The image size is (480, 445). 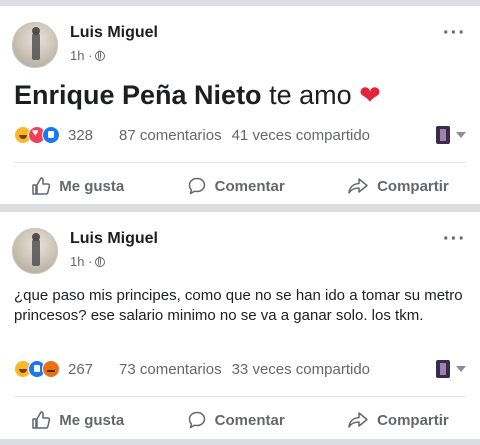 What do you see at coordinates (301, 135) in the screenshot?
I see `share-count: 41 veces compartido` at bounding box center [301, 135].